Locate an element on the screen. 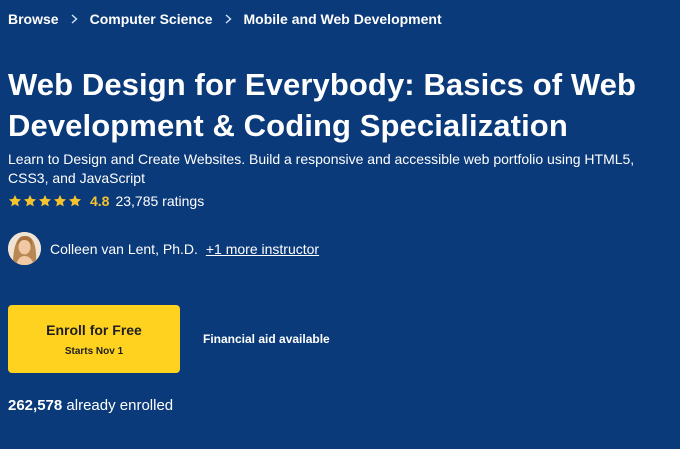 The height and width of the screenshot is (449, 680). rating-value: 4.8 is located at coordinates (100, 201).